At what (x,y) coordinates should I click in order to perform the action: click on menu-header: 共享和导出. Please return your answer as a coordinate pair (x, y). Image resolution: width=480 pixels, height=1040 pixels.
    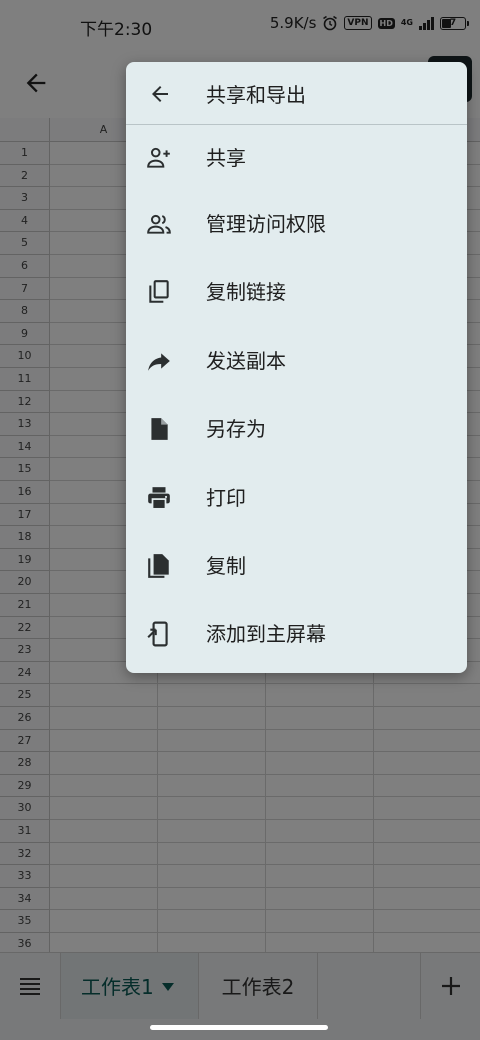
    Looking at the image, I should click on (296, 93).